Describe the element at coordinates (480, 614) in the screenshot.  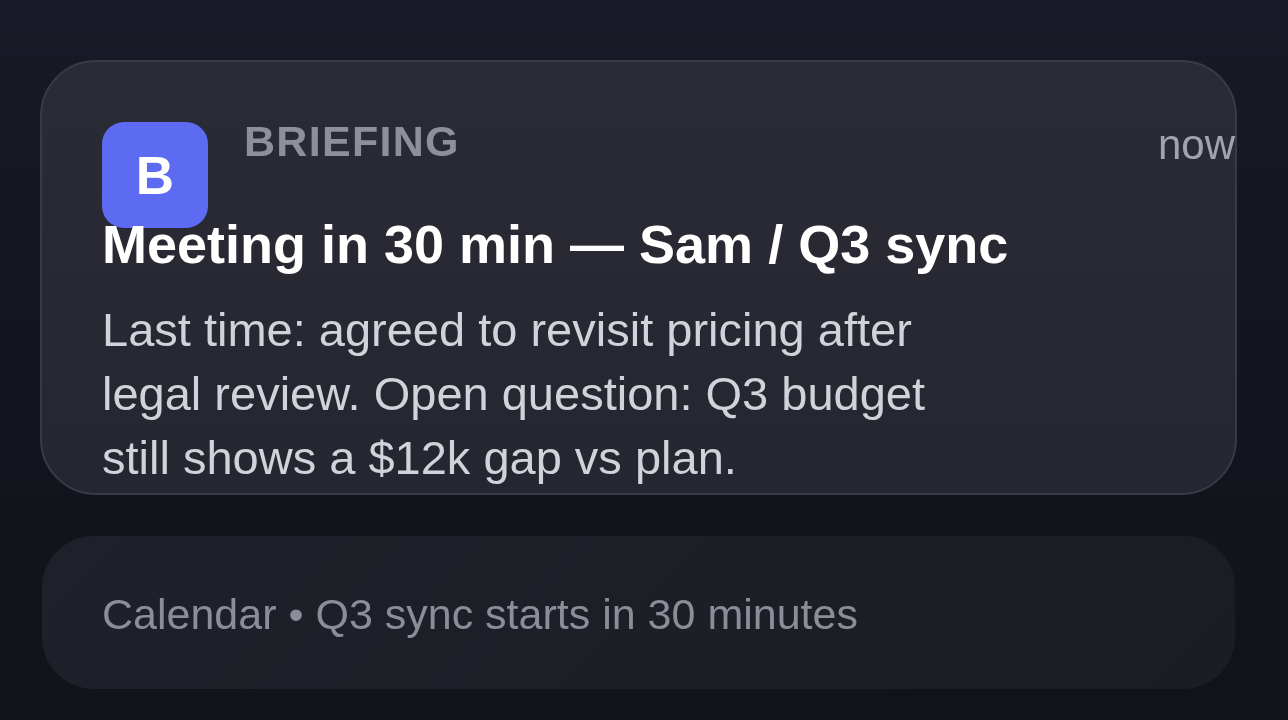
I see `notification-text: Calendar • Q3 sync starts in 30 minutes` at that location.